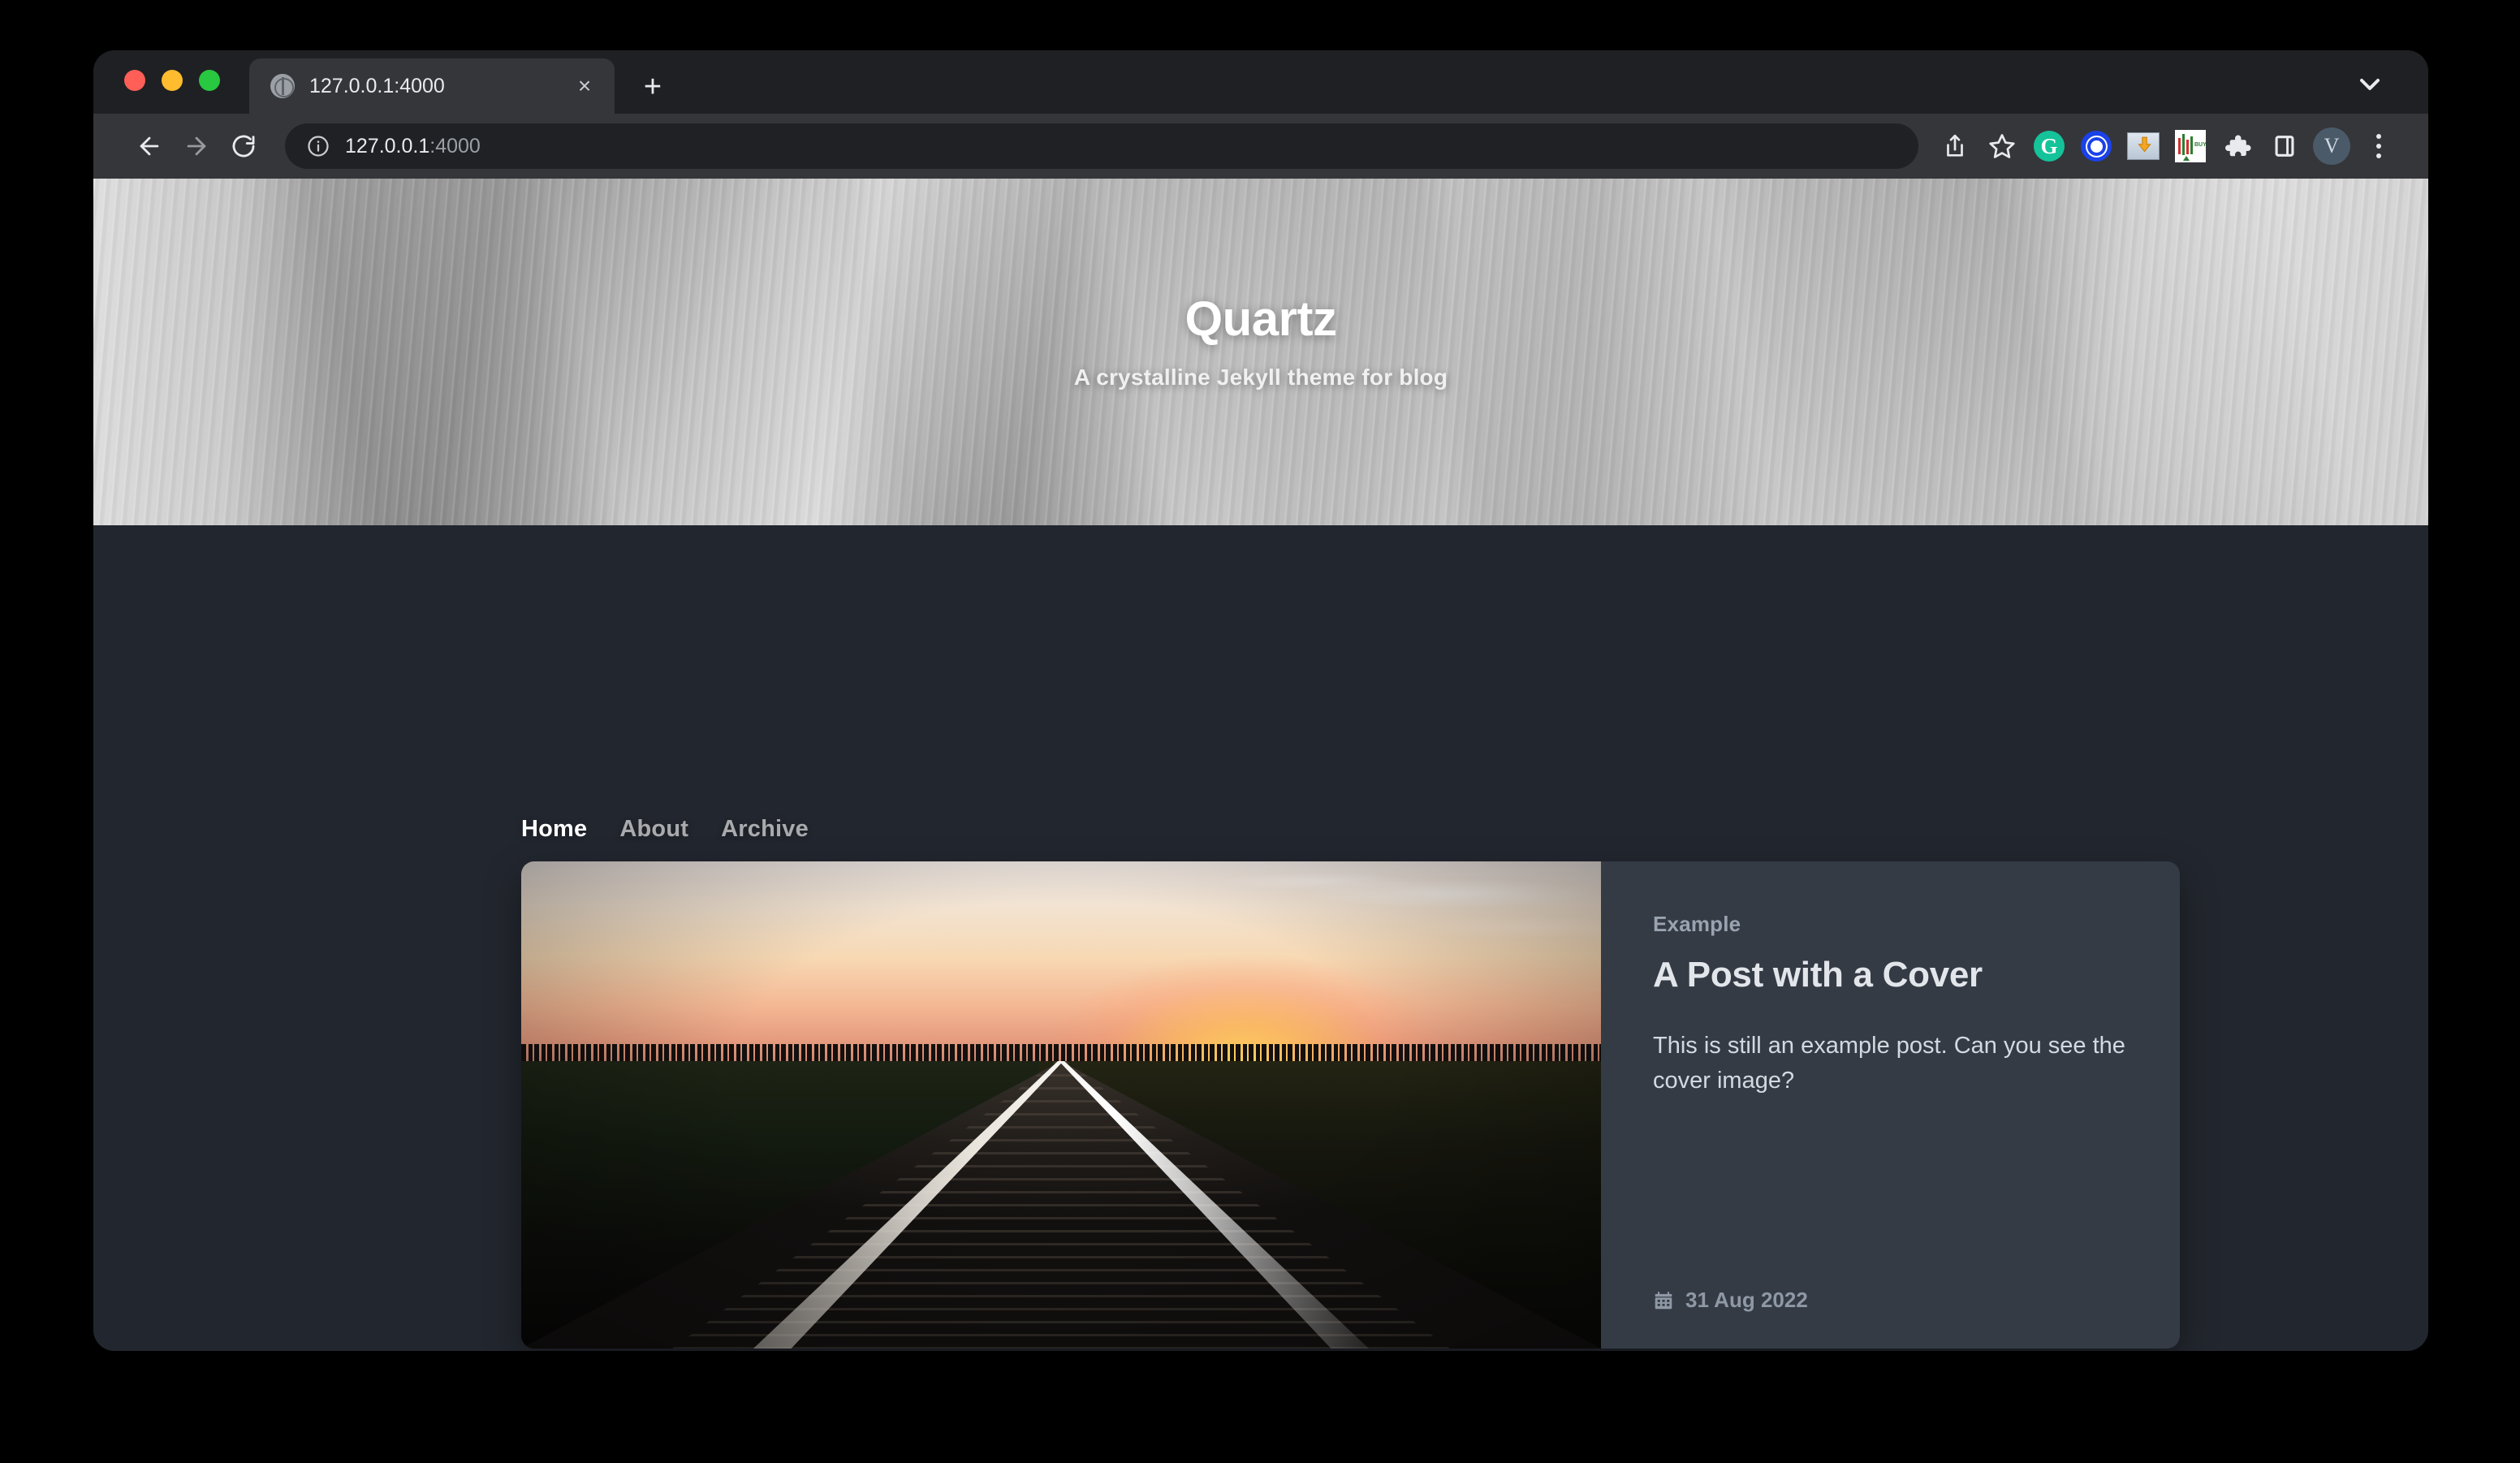 This screenshot has height=1463, width=2520. I want to click on post-cover-image, so click(1061, 1105).